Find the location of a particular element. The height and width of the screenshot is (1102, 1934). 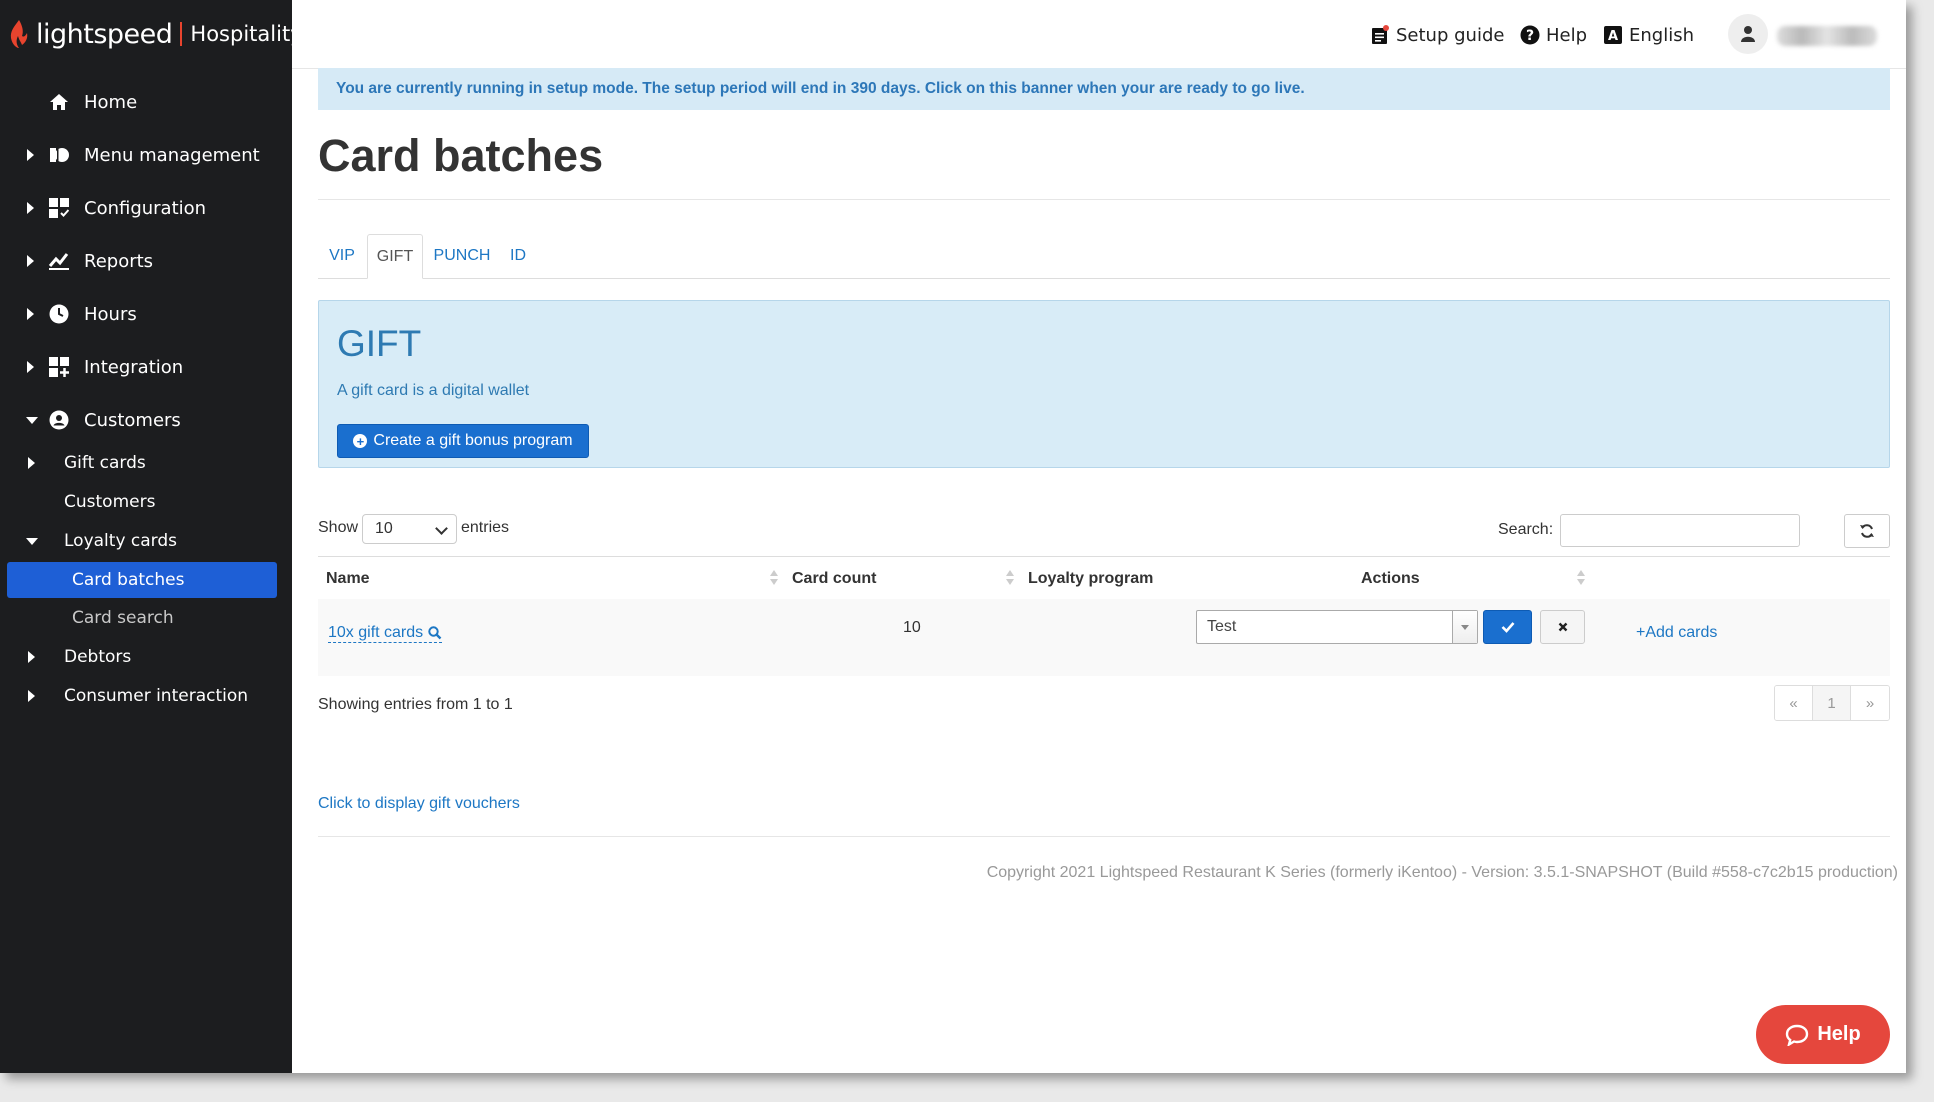

help-chat-button: Help is located at coordinates (1823, 1034).